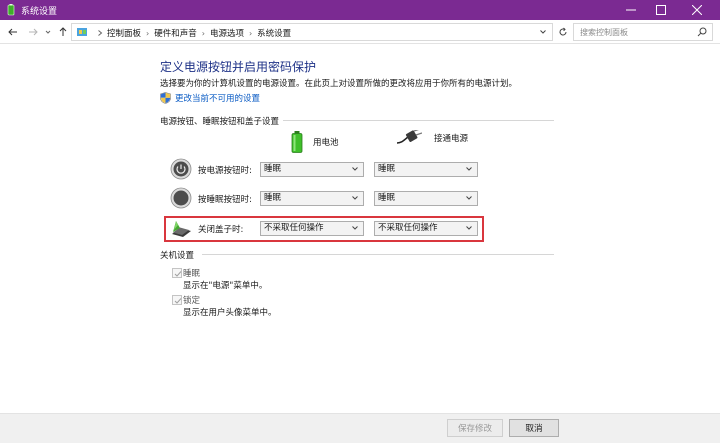  Describe the element at coordinates (702, 32) in the screenshot. I see `search-icon` at that location.